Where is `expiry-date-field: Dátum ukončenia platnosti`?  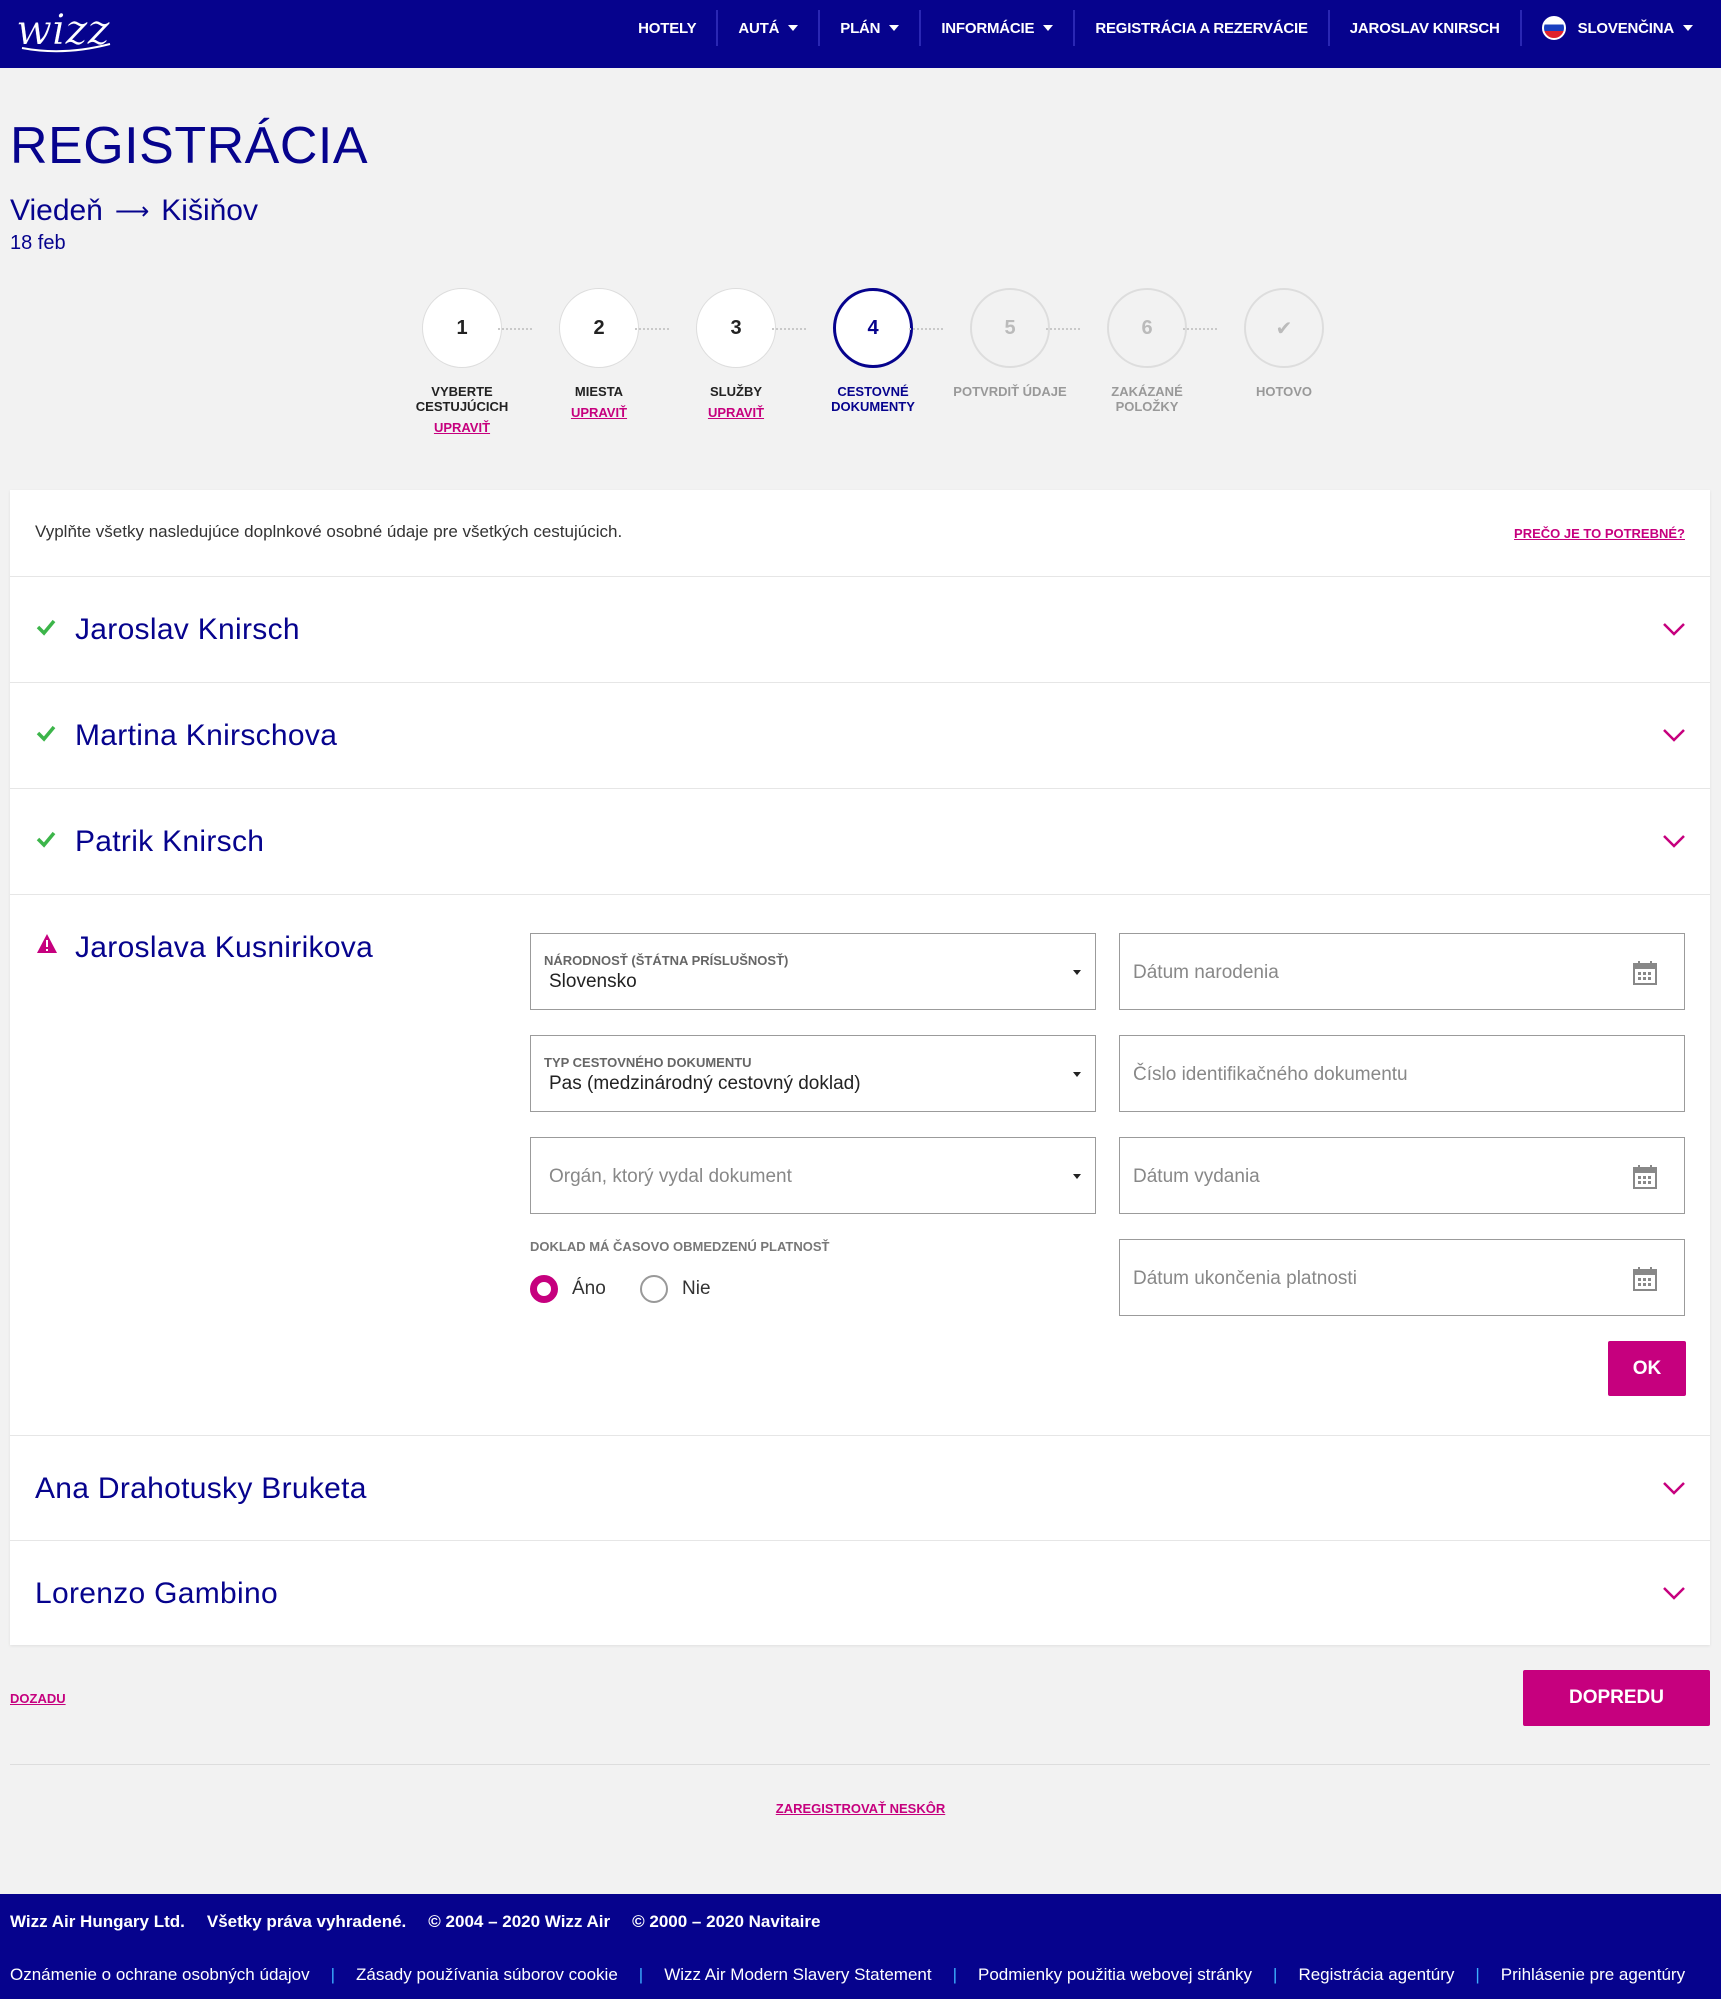 expiry-date-field: Dátum ukončenia platnosti is located at coordinates (1402, 1277).